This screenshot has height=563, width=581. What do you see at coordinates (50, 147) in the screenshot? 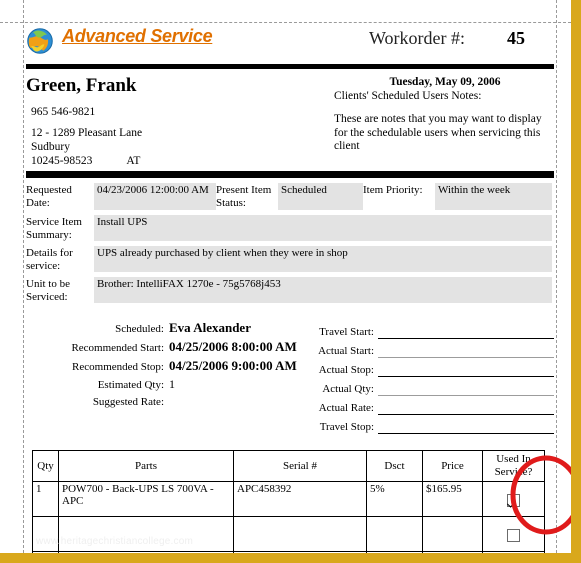
I see `client-city: Sudbury` at bounding box center [50, 147].